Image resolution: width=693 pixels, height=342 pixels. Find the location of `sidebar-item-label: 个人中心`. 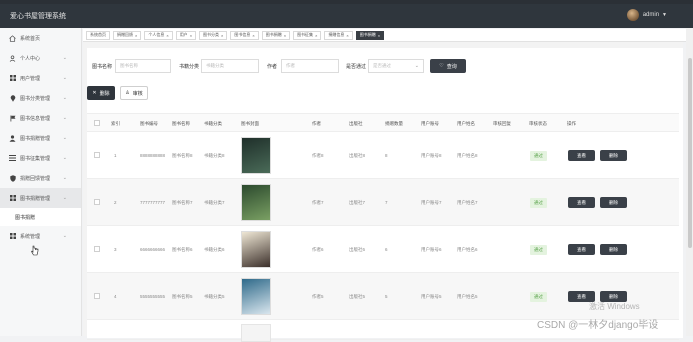

sidebar-item-label: 个人中心 is located at coordinates (30, 58).